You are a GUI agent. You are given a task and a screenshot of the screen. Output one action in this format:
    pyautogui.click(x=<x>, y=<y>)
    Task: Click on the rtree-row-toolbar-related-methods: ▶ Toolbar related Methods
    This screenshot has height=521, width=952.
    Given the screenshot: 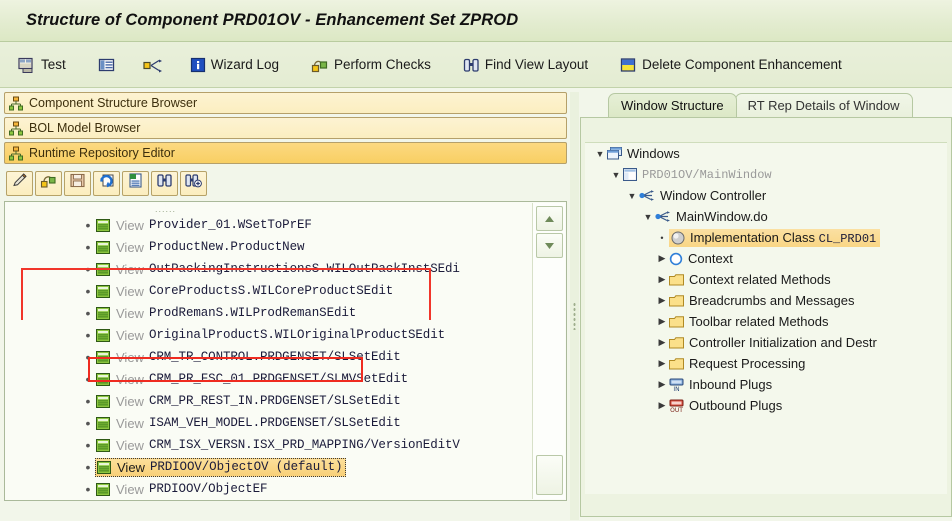 What is the action you would take?
    pyautogui.click(x=766, y=321)
    